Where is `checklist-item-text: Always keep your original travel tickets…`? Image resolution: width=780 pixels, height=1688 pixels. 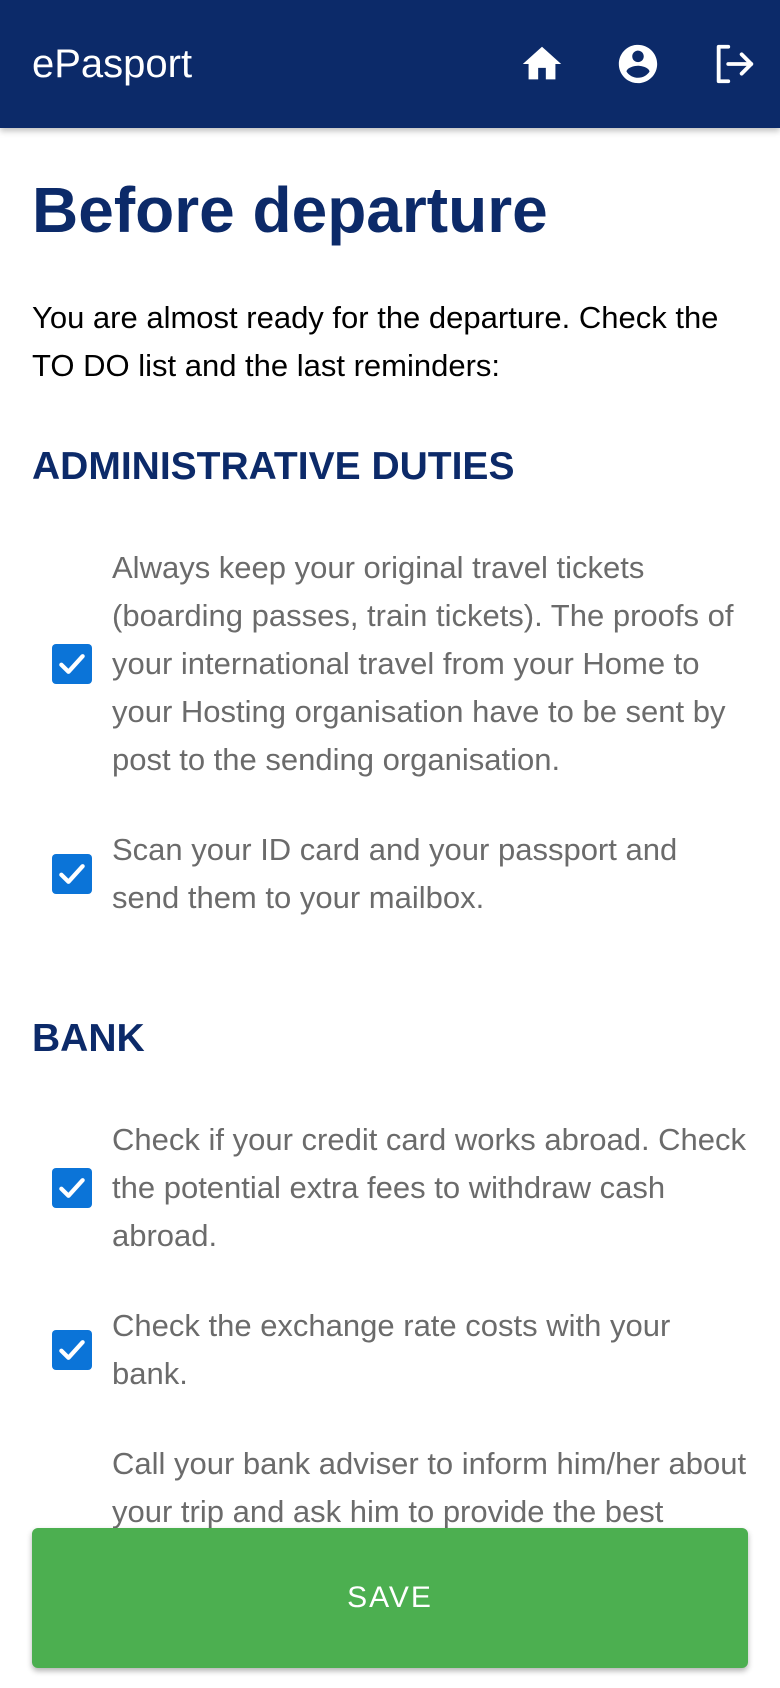
checklist-item-text: Always keep your original travel tickets… is located at coordinates (423, 663).